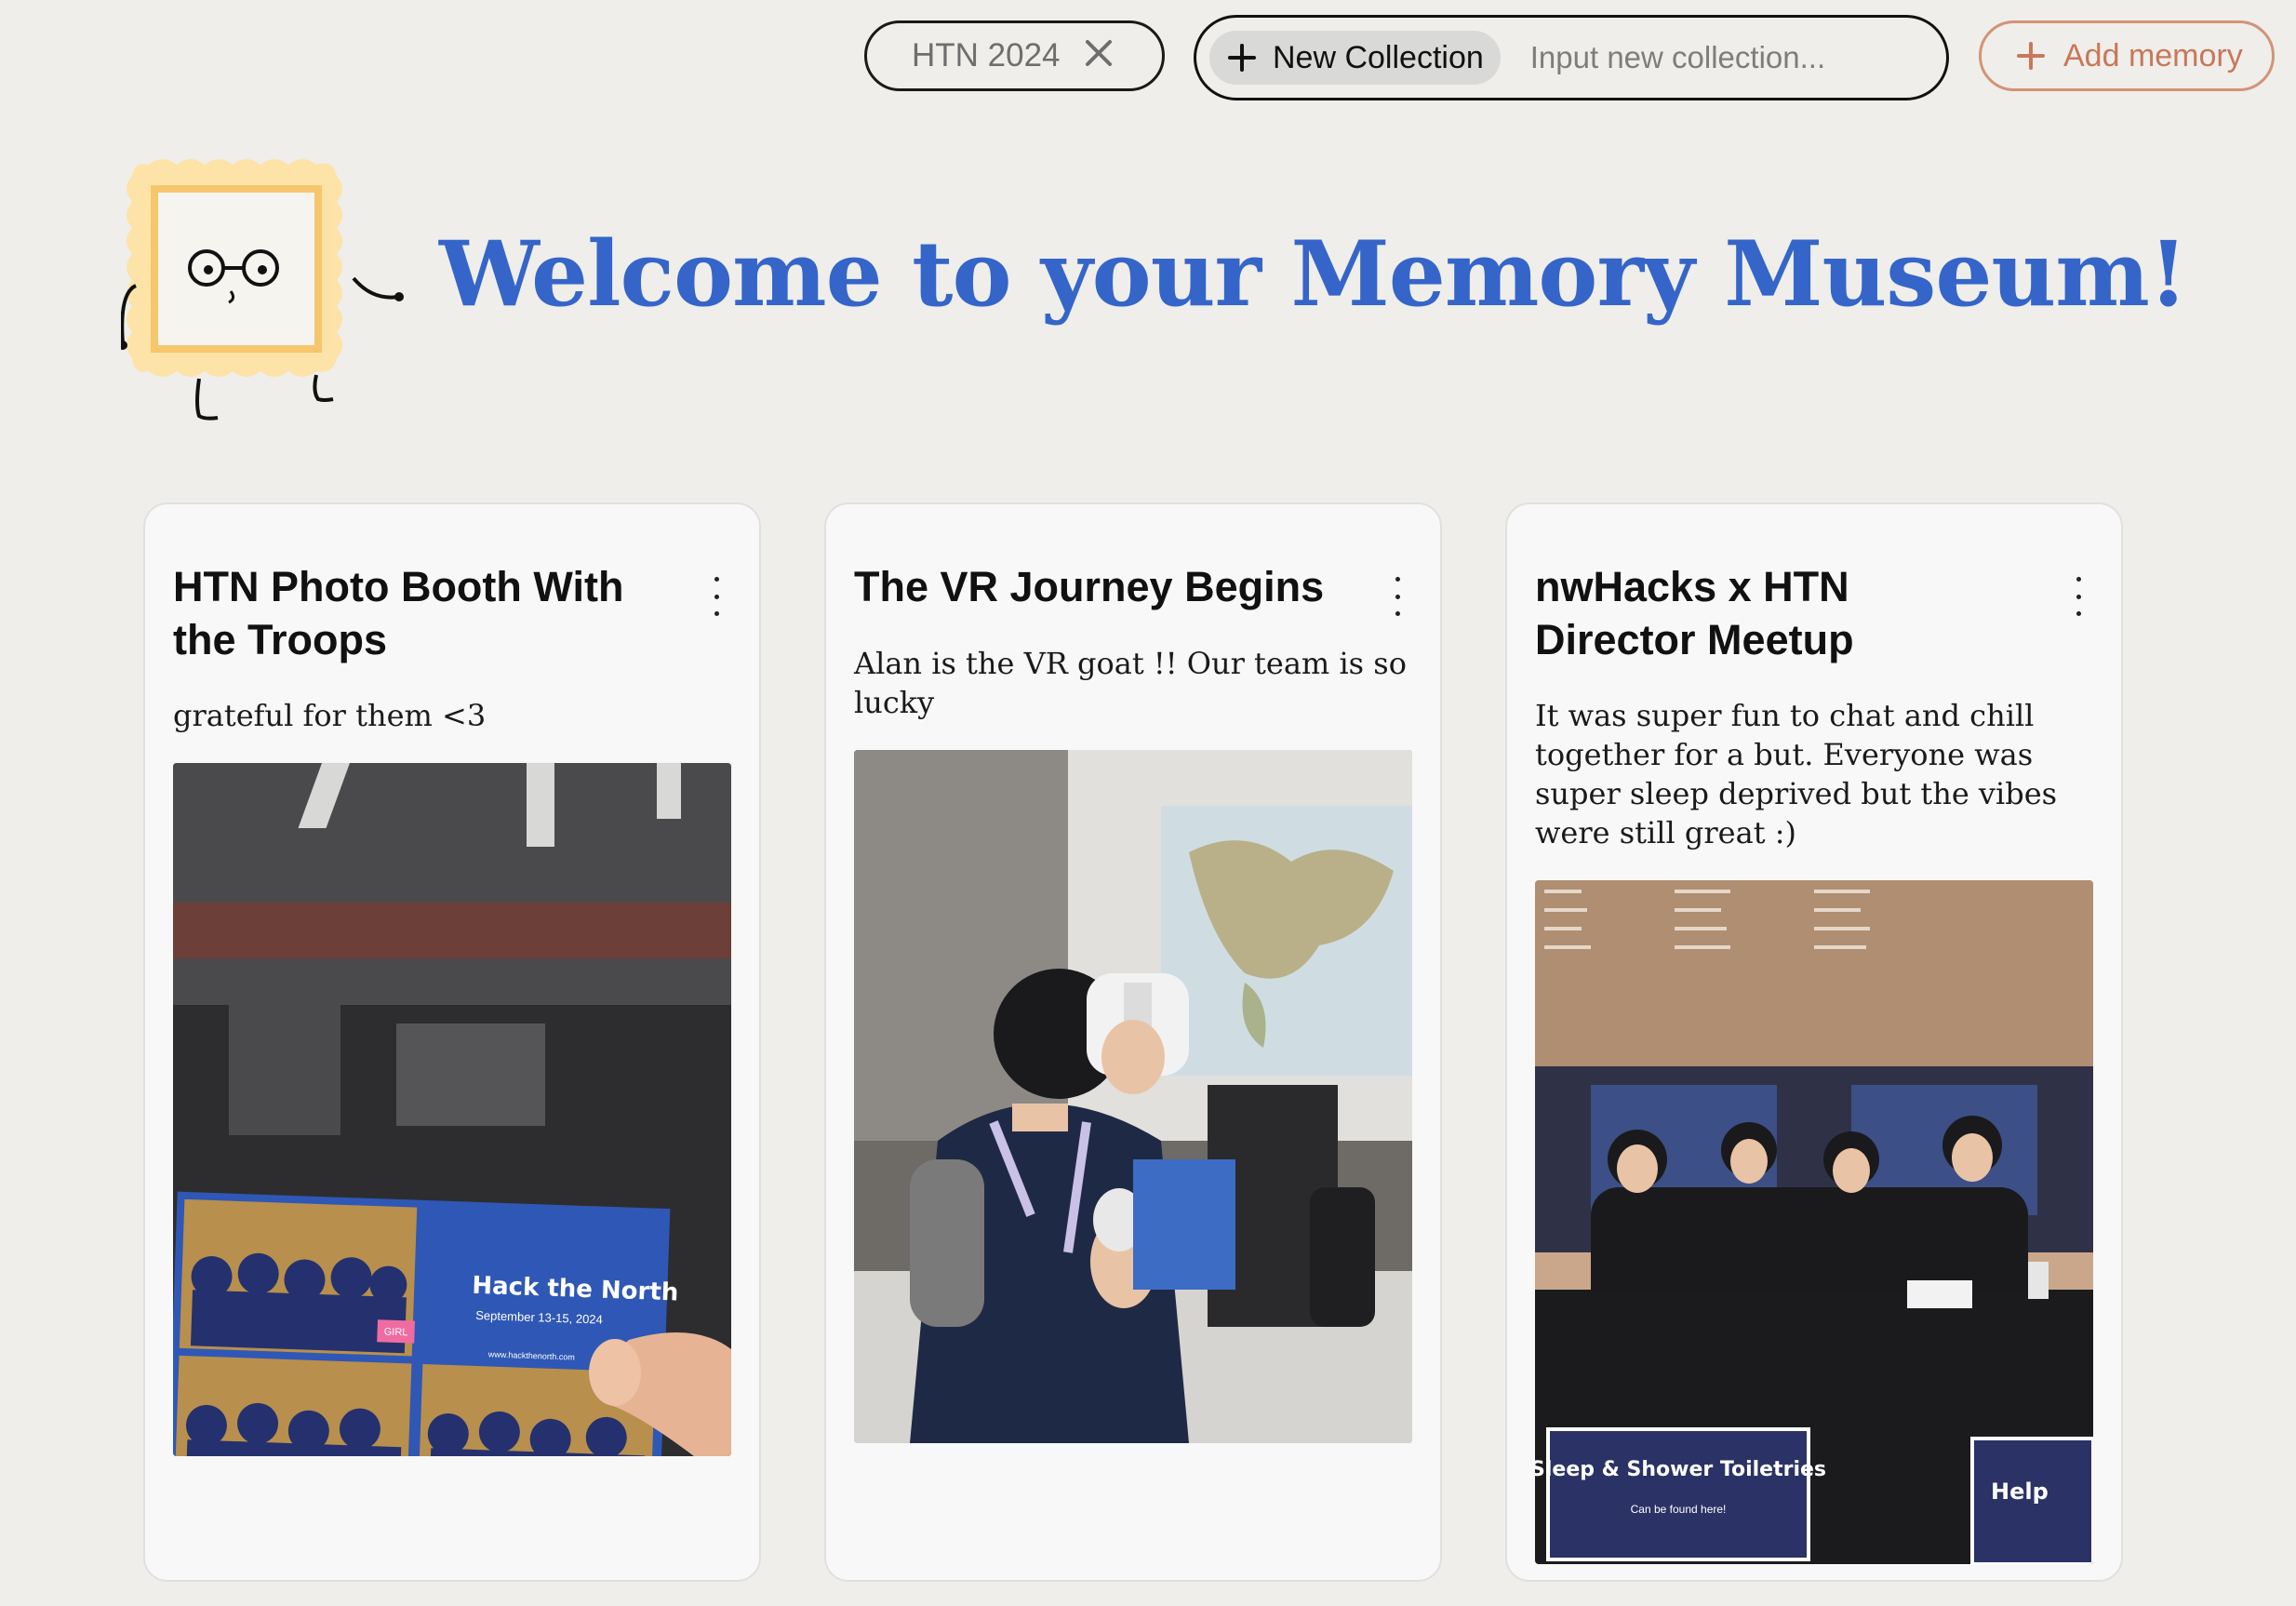  I want to click on sign-help: Help, so click(2020, 1492).